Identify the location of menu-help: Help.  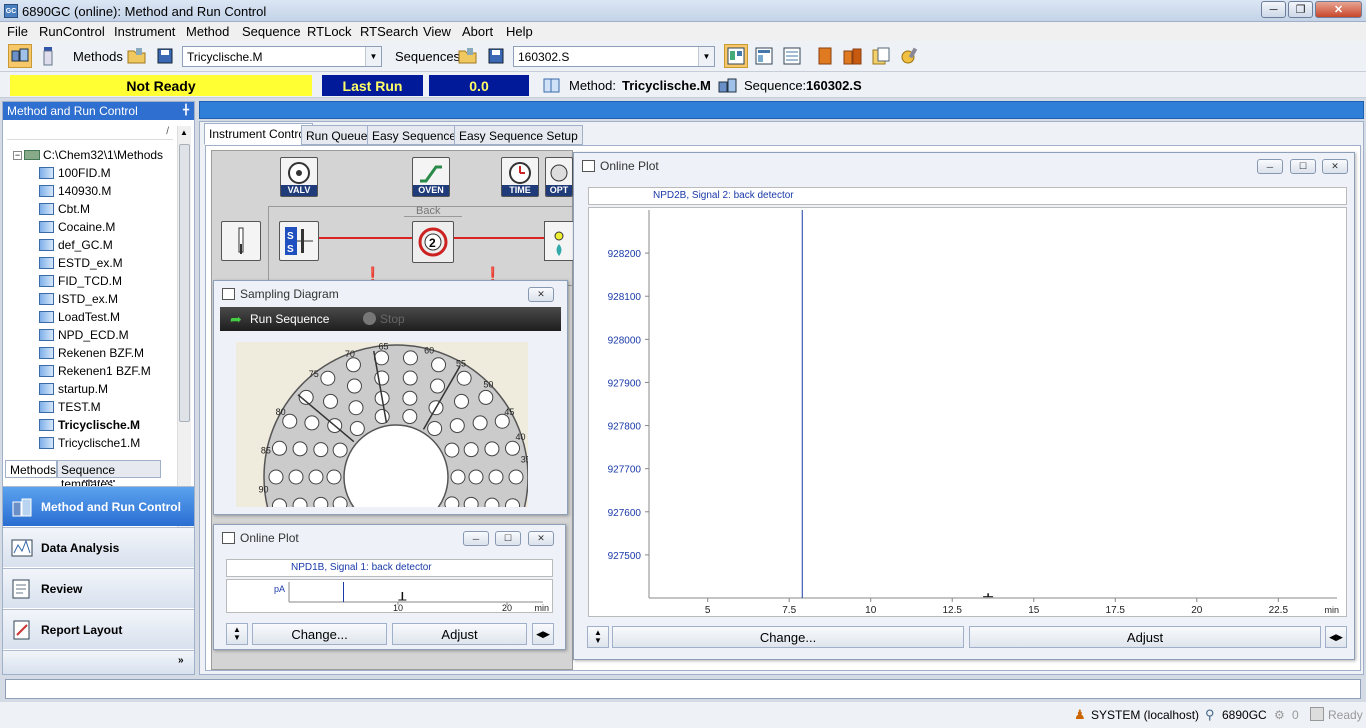
(519, 31).